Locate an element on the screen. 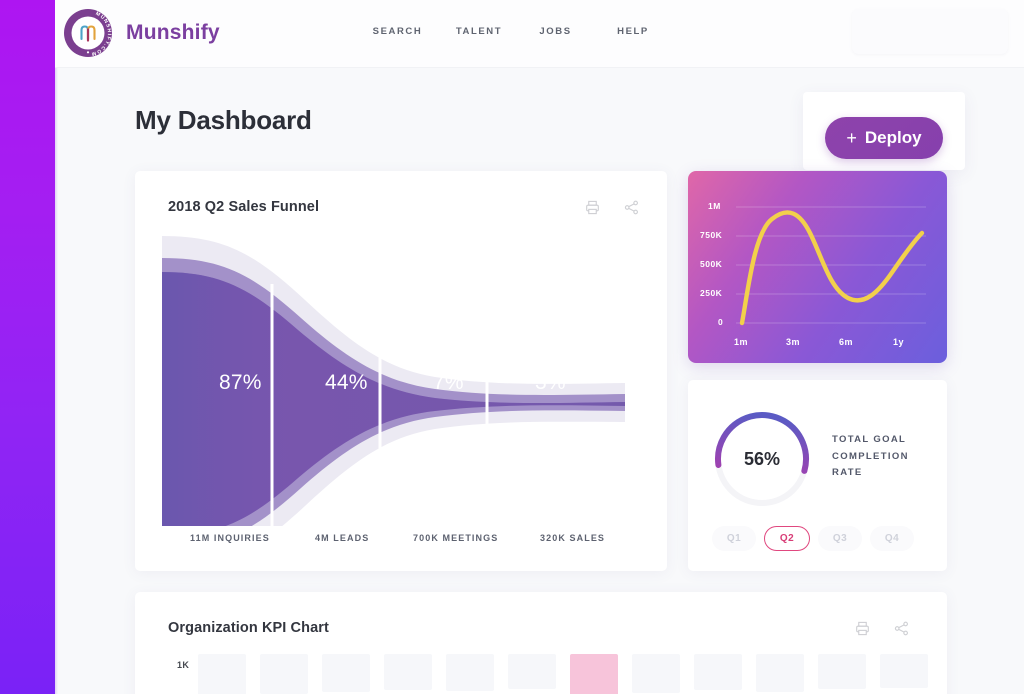  brand-name: Munshify is located at coordinates (173, 32).